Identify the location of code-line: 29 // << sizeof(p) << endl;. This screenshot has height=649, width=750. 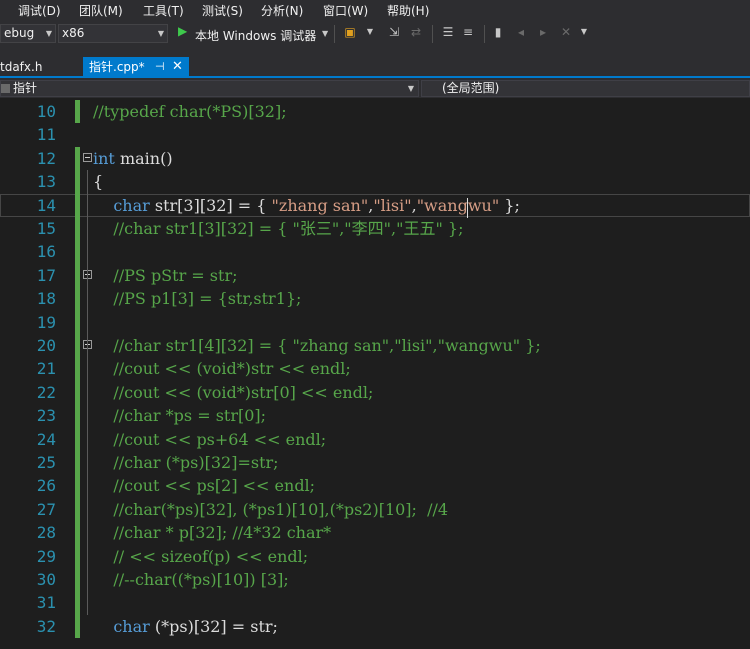
(375, 556).